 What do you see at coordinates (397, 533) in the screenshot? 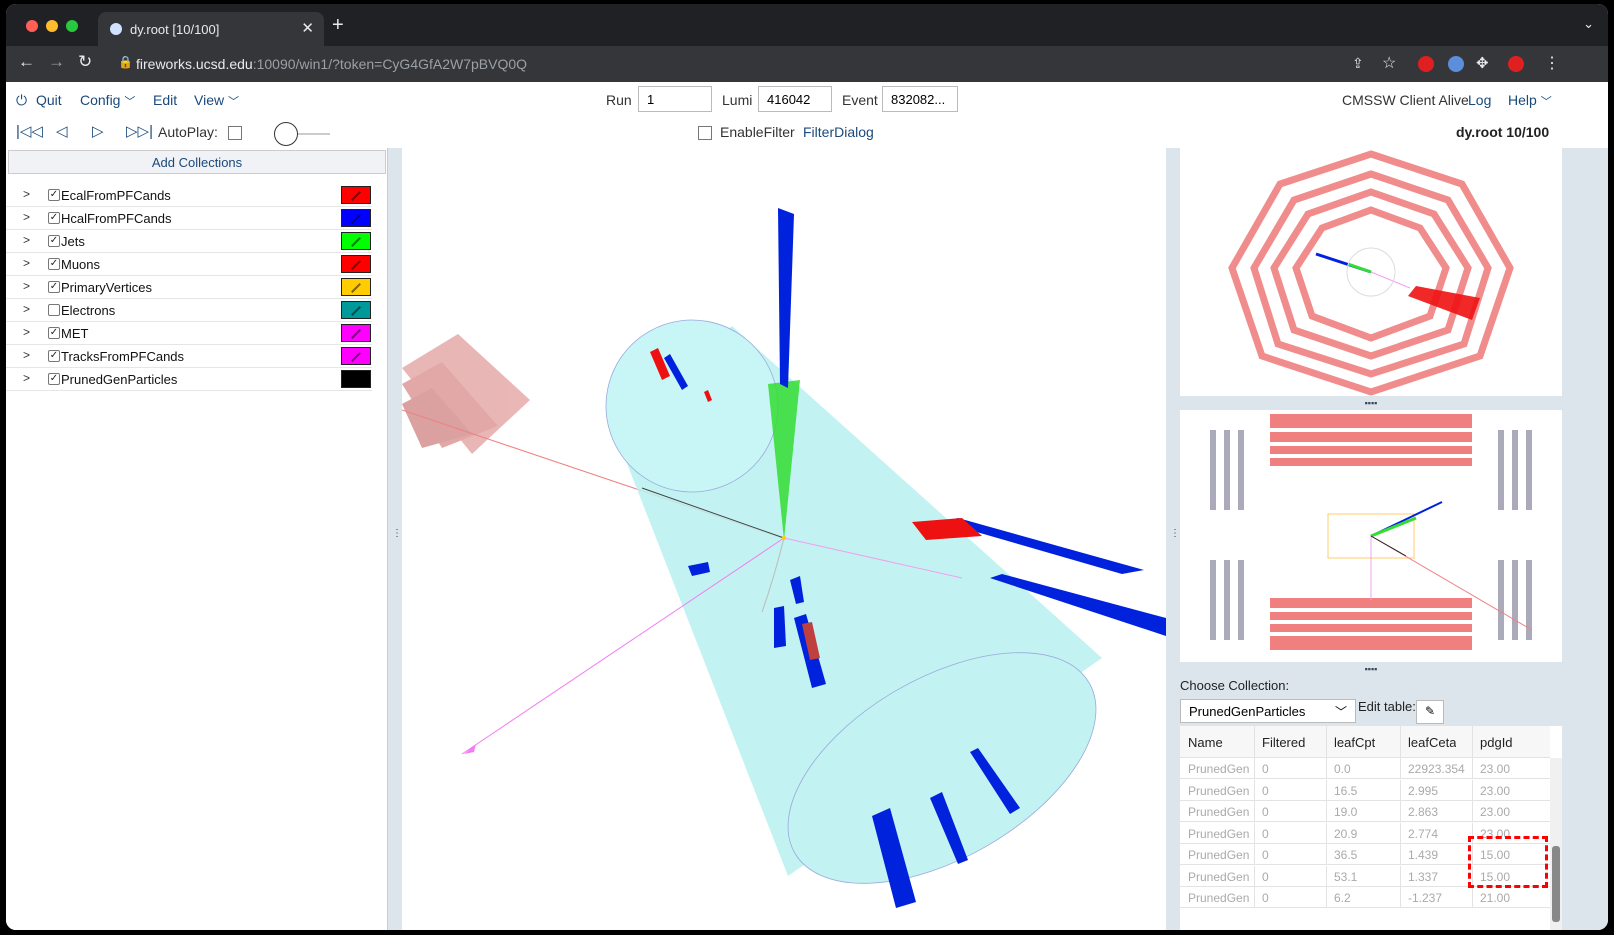
I see `splitter-grip-icon: ⋮` at bounding box center [397, 533].